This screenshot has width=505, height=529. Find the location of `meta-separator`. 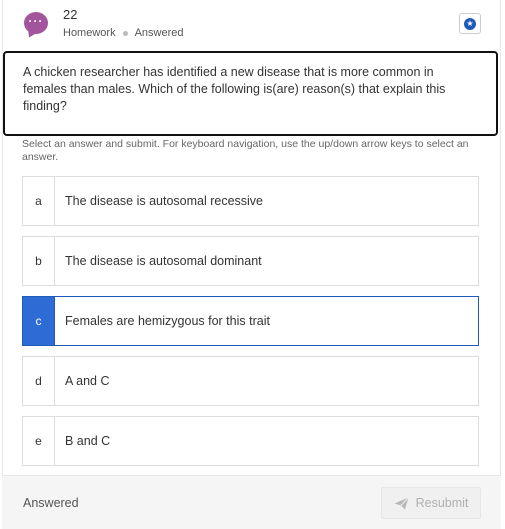

meta-separator is located at coordinates (125, 33).